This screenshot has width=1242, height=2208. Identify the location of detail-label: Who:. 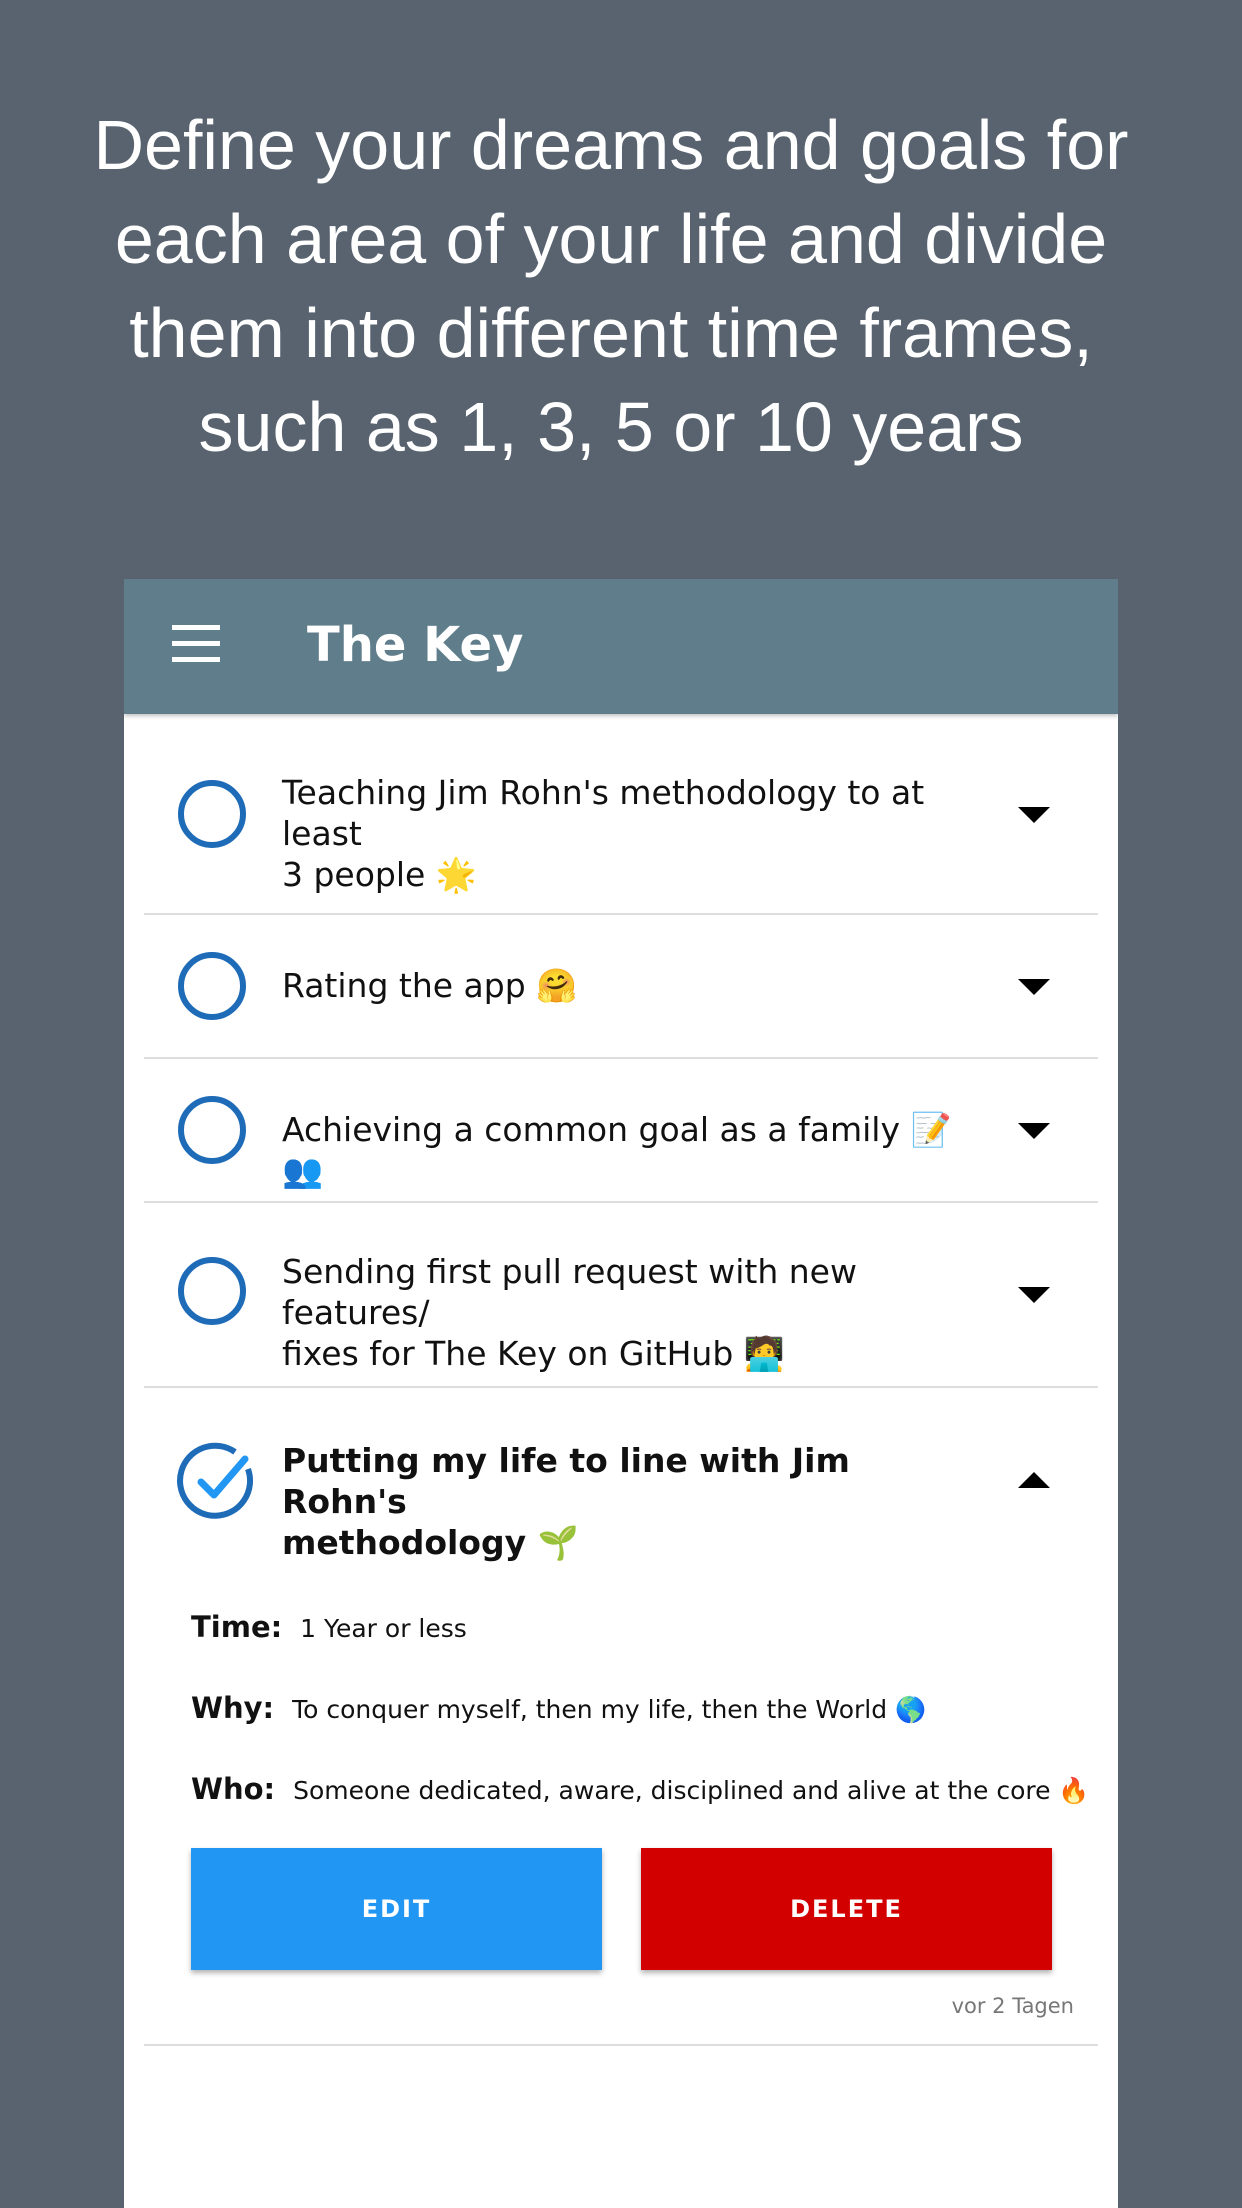
(233, 1789).